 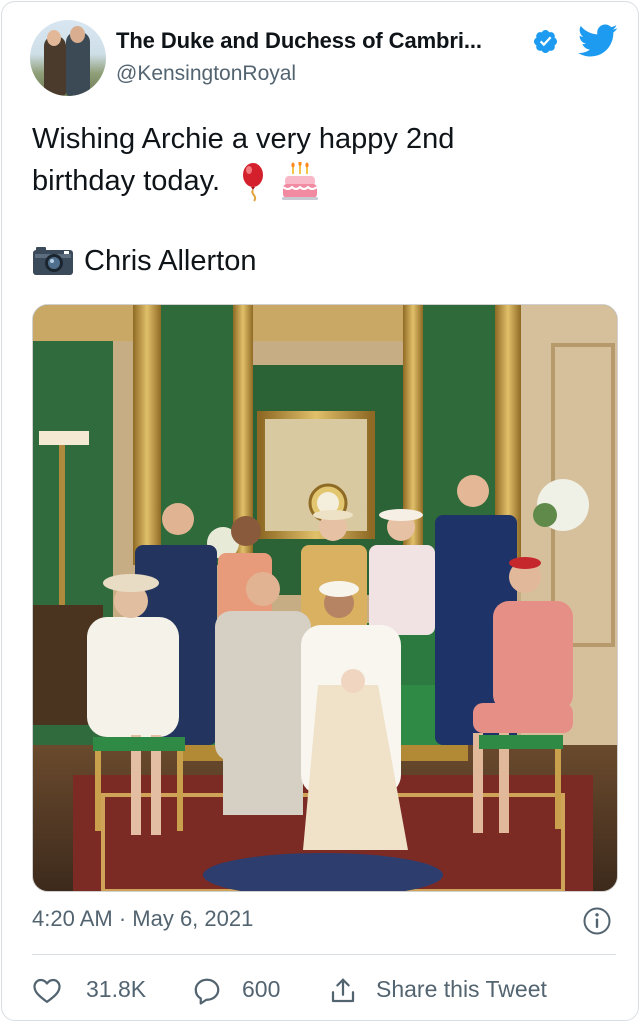 I want to click on photo-credit-name: Chris Allerton, so click(x=170, y=261).